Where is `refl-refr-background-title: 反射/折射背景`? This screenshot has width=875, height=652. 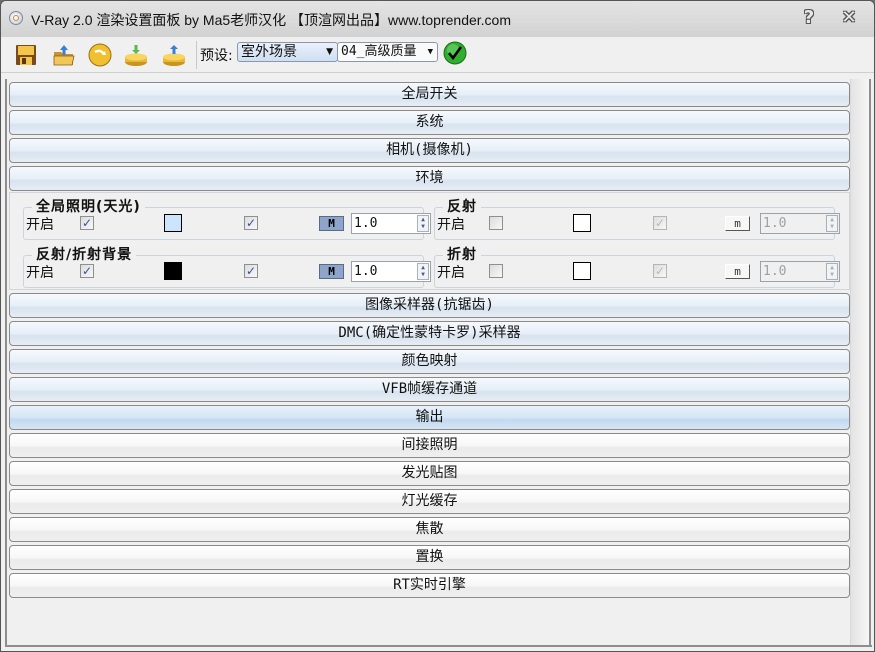
refl-refr-background-title: 反射/折射背景 is located at coordinates (84, 254).